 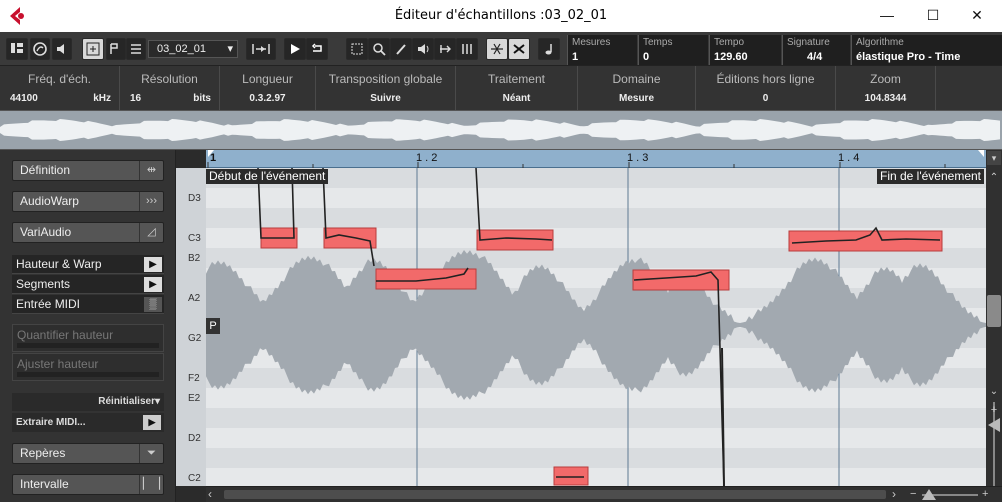 I want to click on show-inspector-icon, so click(x=17, y=49).